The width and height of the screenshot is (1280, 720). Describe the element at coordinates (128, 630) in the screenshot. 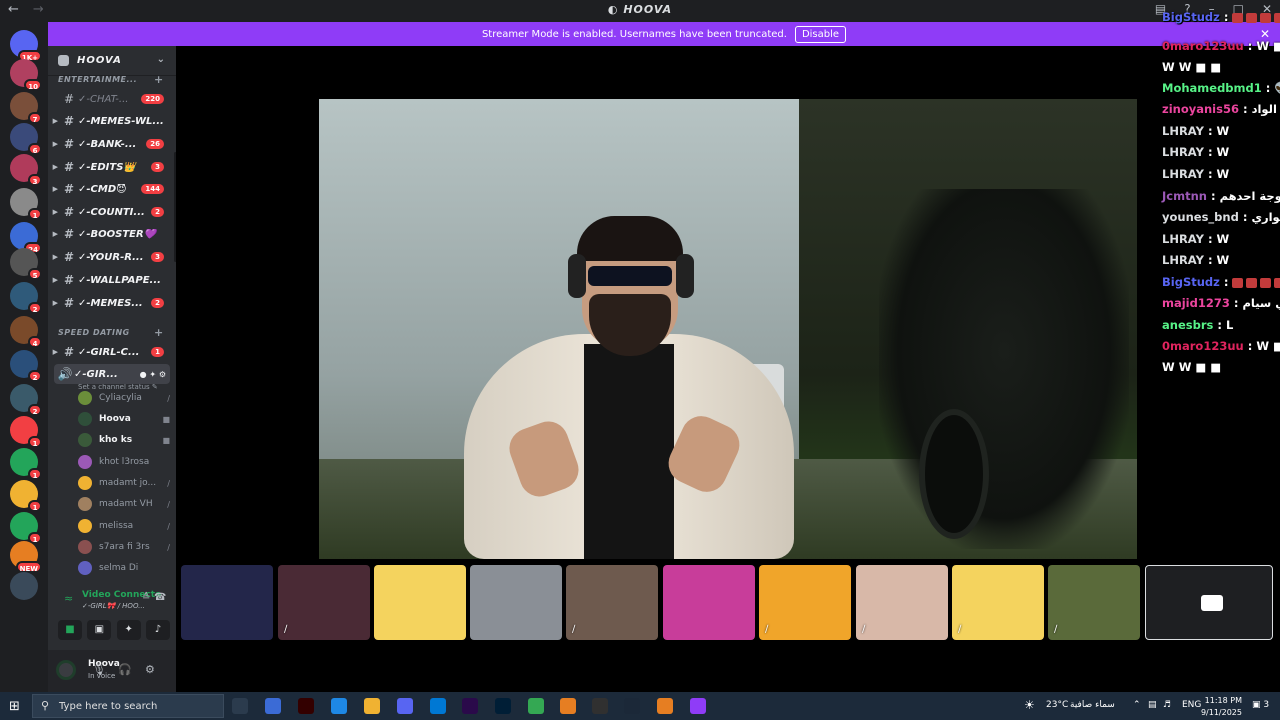

I see `activity-icon: ✦` at that location.